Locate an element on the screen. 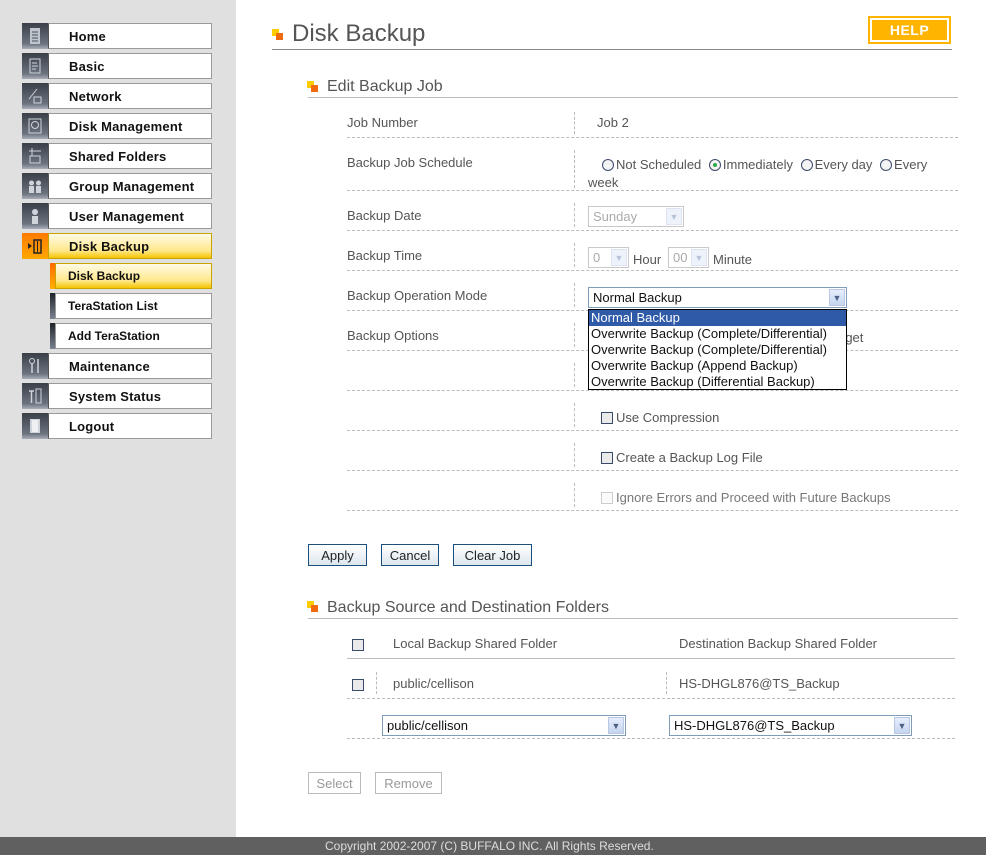 This screenshot has height=855, width=986. sidebar-item-home: Home is located at coordinates (117, 36).